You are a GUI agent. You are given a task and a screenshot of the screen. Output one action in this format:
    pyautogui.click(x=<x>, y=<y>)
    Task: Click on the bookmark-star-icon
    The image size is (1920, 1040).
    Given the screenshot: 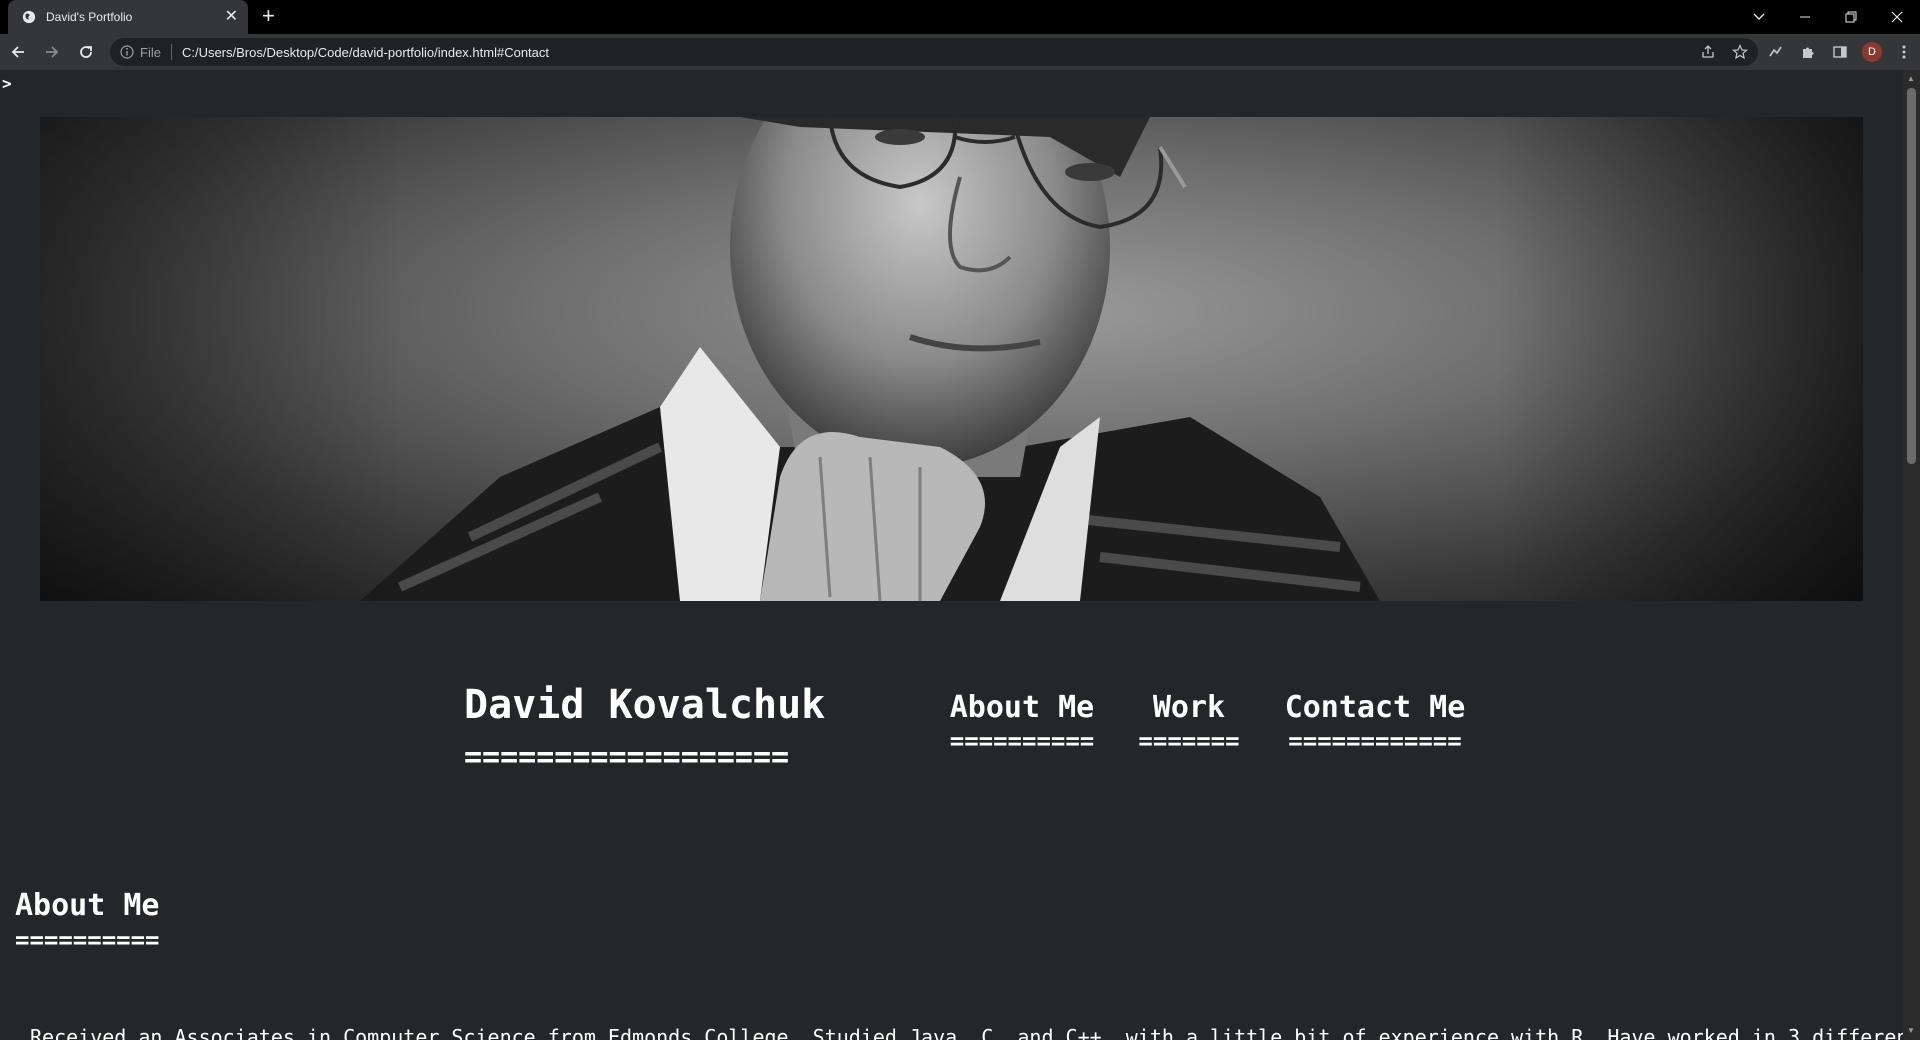 What is the action you would take?
    pyautogui.click(x=1740, y=52)
    